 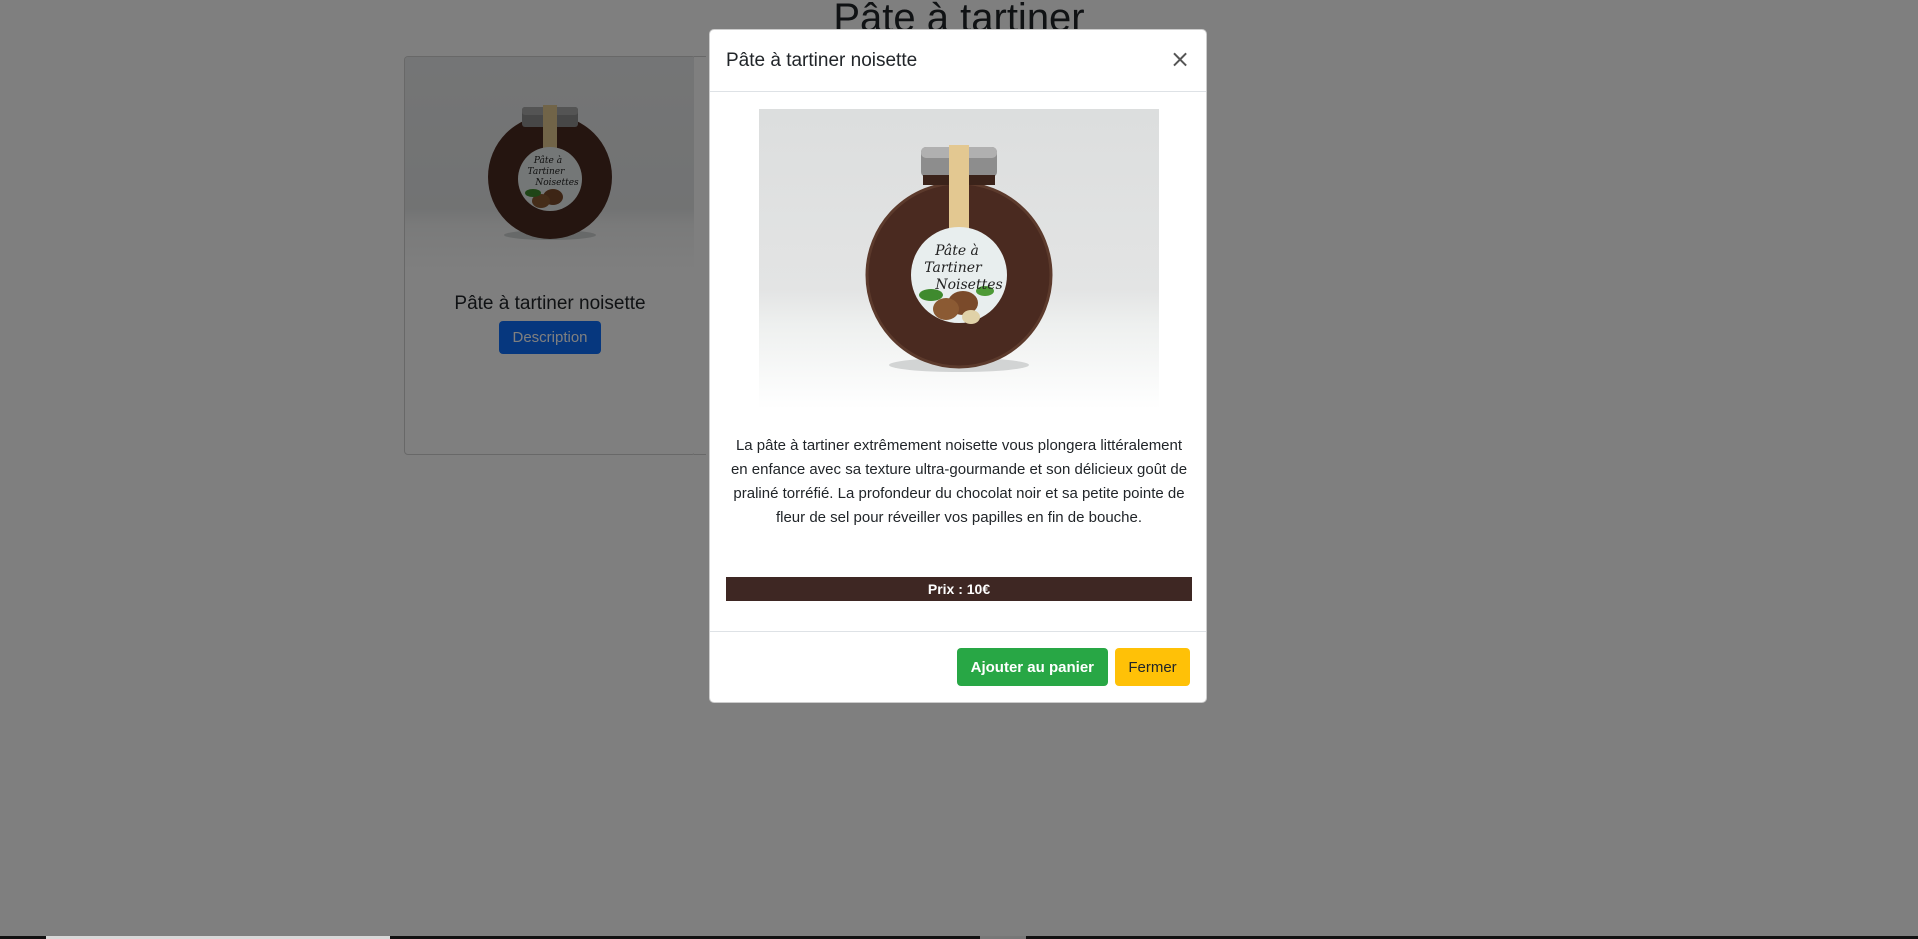 I want to click on modal-title: Pâte à tartiner noisette, so click(x=822, y=60).